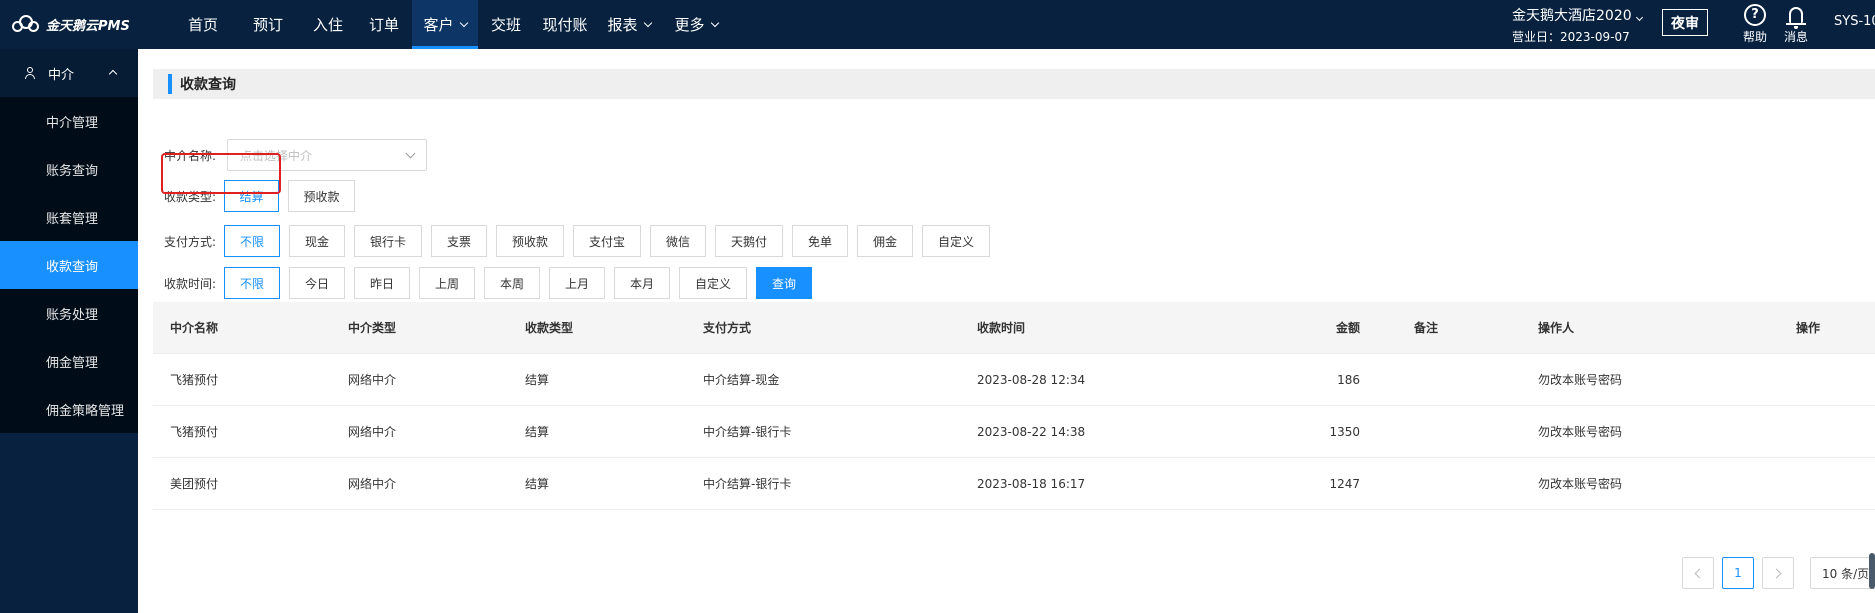 This screenshot has height=613, width=1875. What do you see at coordinates (512, 283) in the screenshot?
I see `times-option-4: 本周` at bounding box center [512, 283].